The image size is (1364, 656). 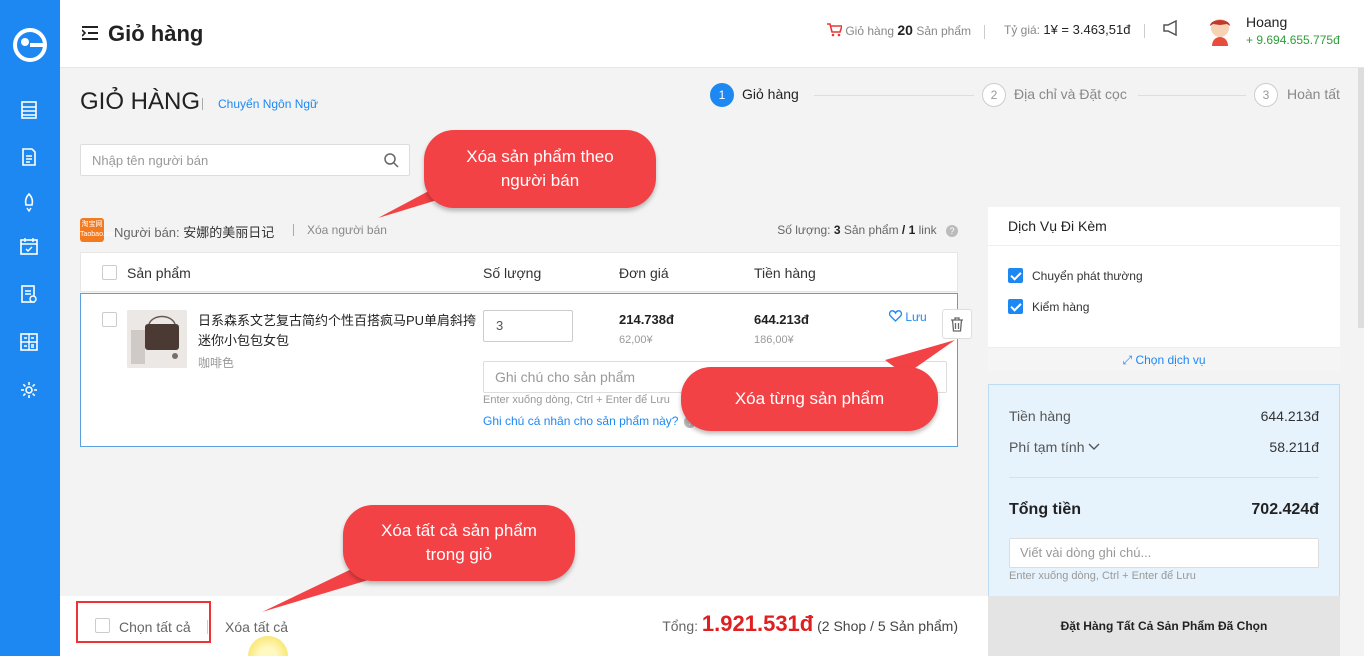 What do you see at coordinates (528, 326) in the screenshot?
I see `quantity-input: 3` at bounding box center [528, 326].